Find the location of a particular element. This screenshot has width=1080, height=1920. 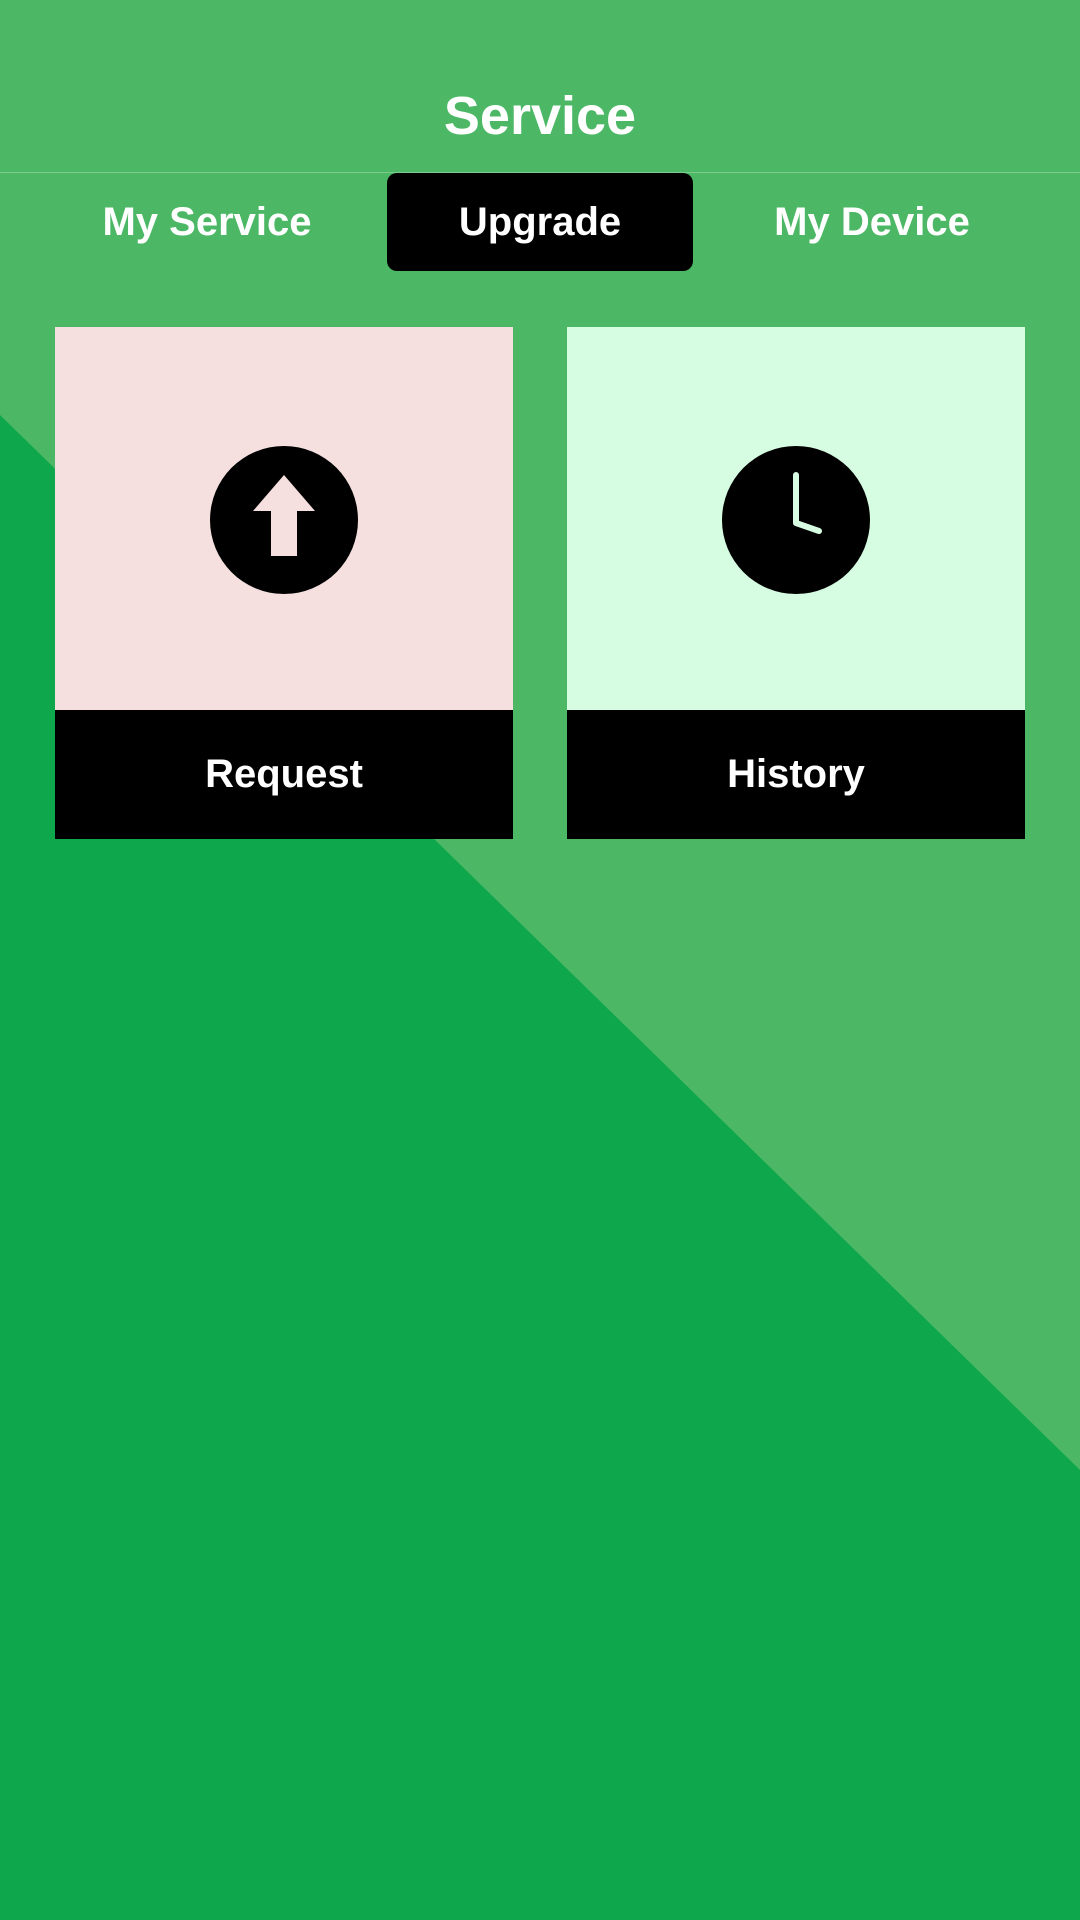

tab-my-service: My Service is located at coordinates (207, 222).